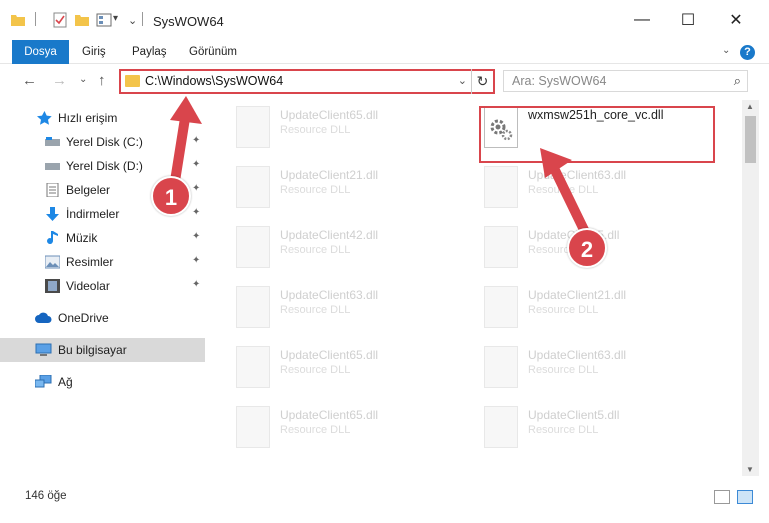 This screenshot has height=523, width=769. What do you see at coordinates (587, 248) in the screenshot?
I see `step-2-badge: 2` at bounding box center [587, 248].